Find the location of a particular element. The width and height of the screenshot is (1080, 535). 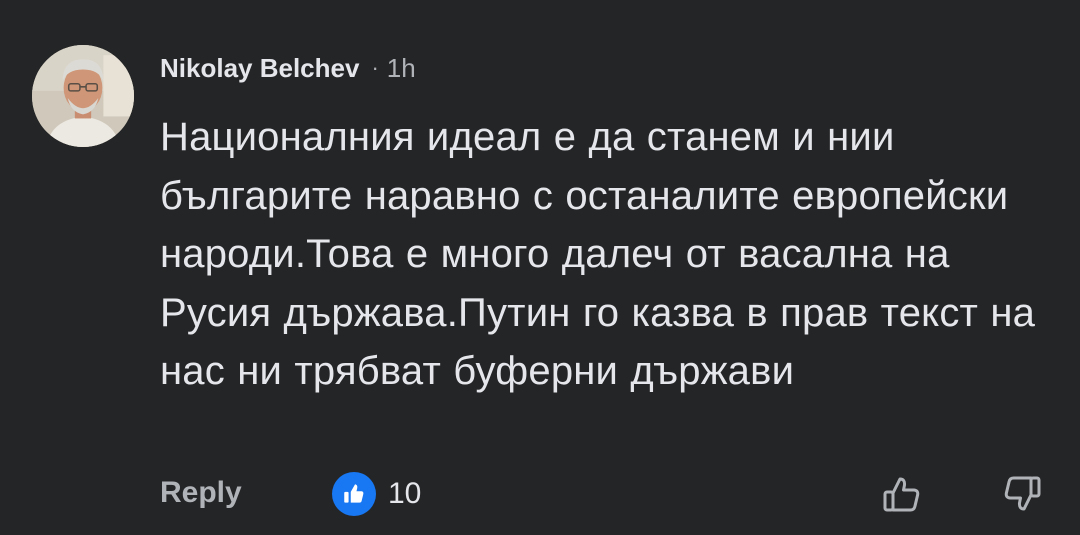

thumbs-down-outline-icon is located at coordinates (1022, 493).